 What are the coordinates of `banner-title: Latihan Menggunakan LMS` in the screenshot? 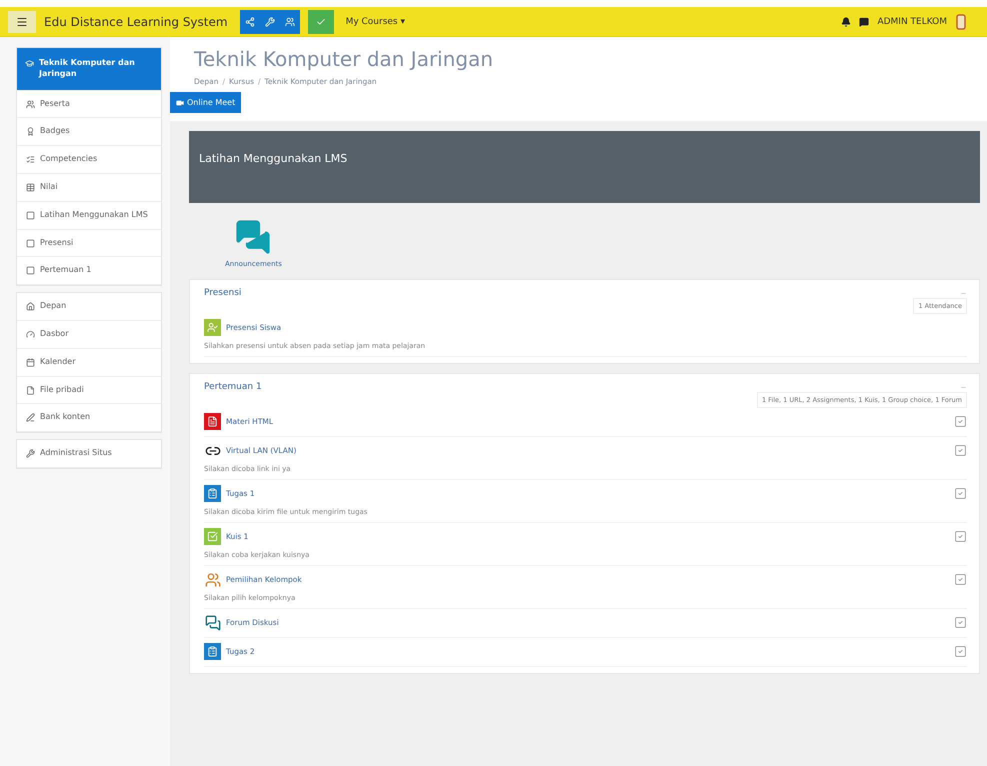 It's located at (273, 158).